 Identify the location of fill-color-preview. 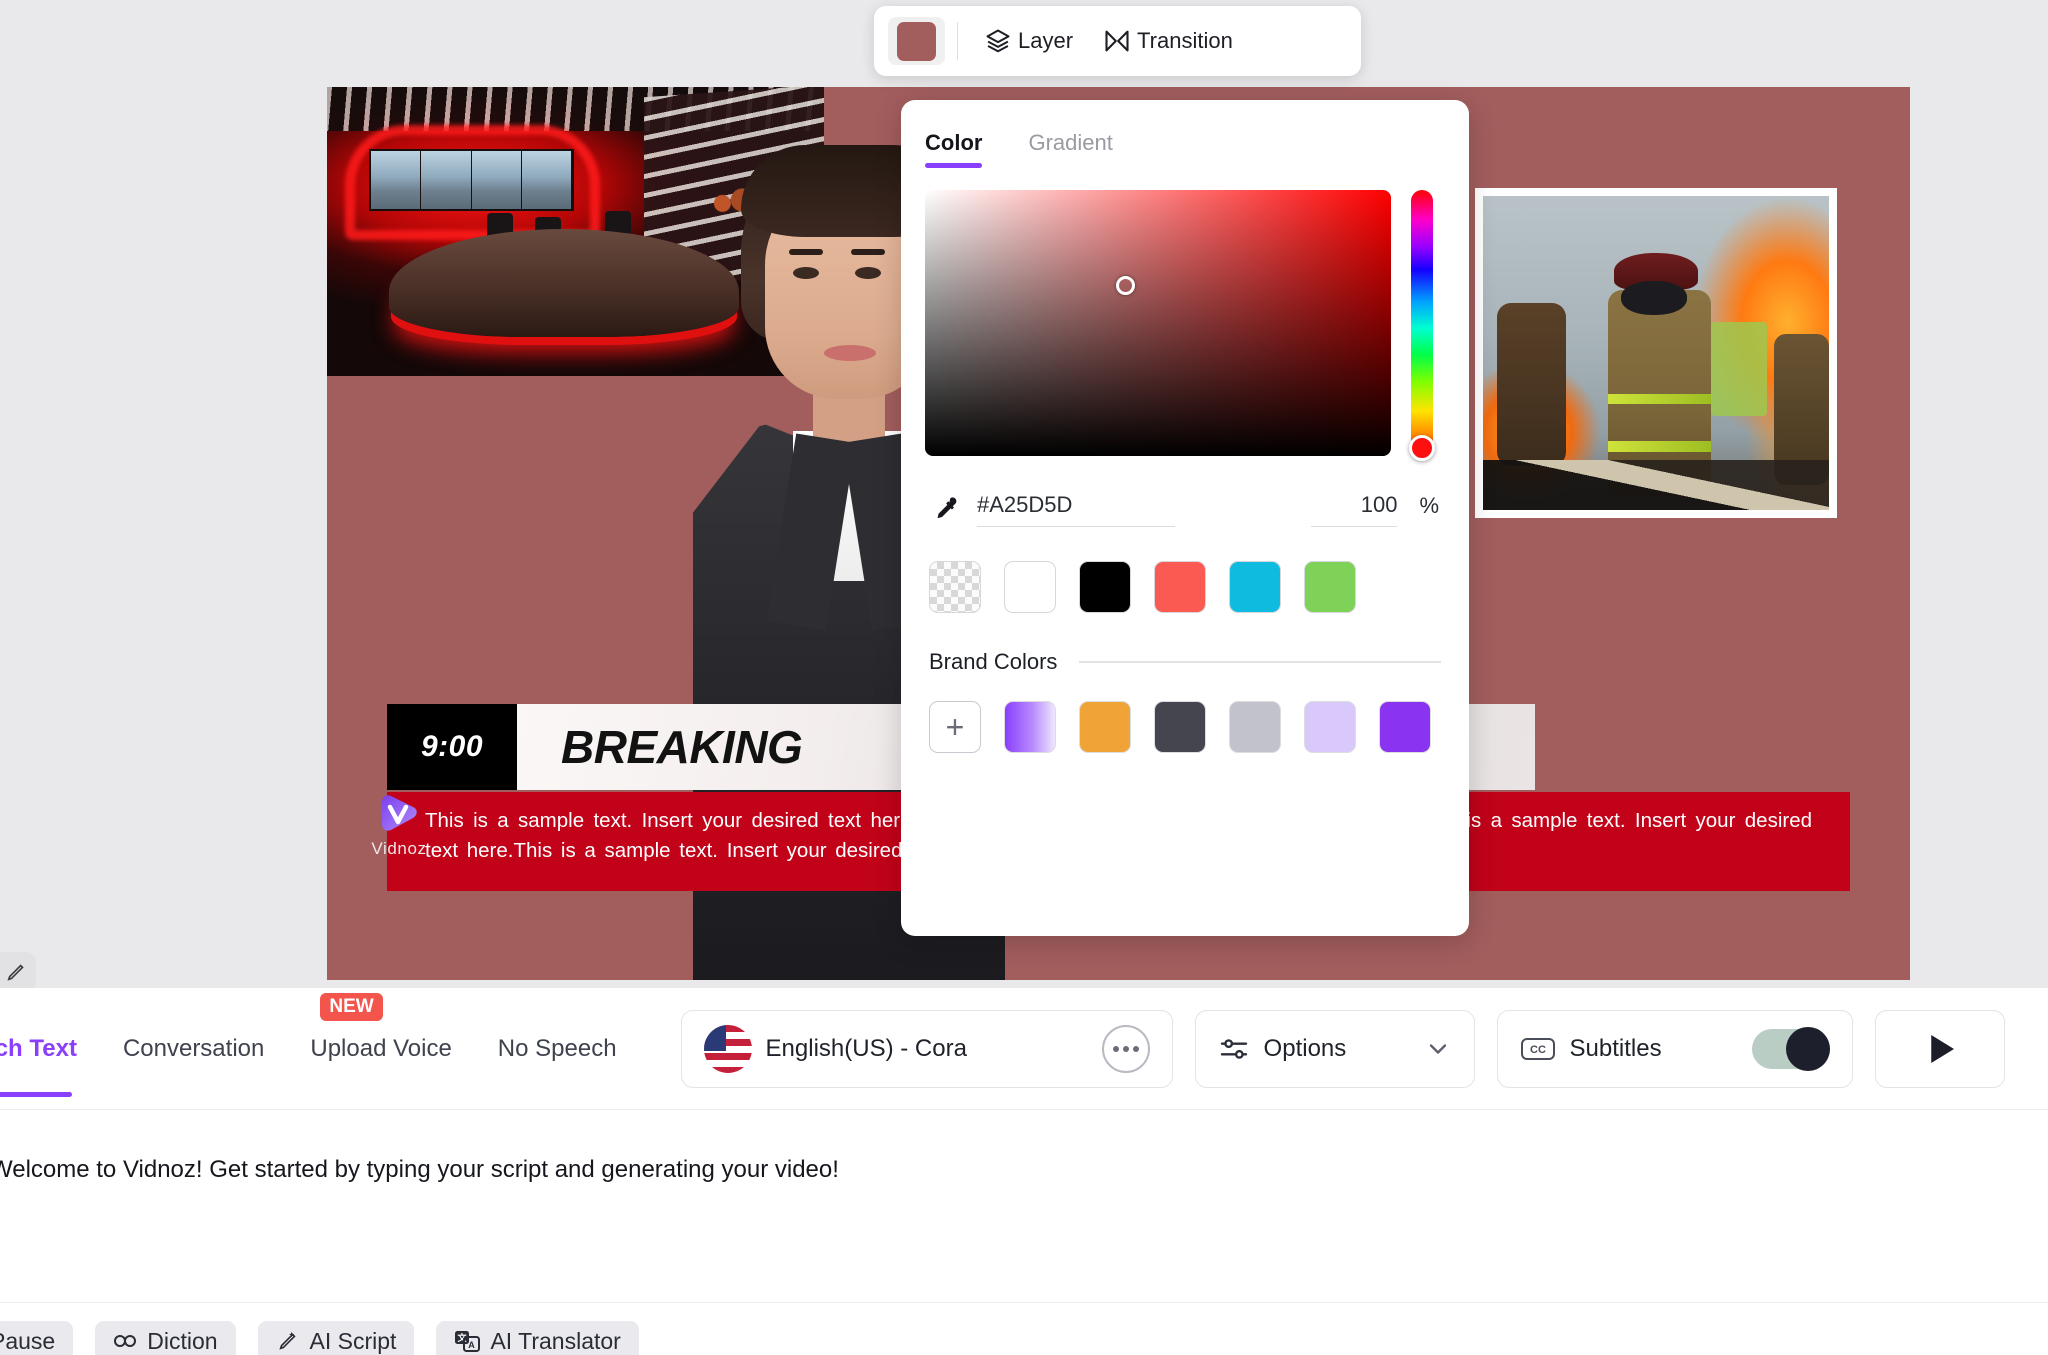
(916, 41).